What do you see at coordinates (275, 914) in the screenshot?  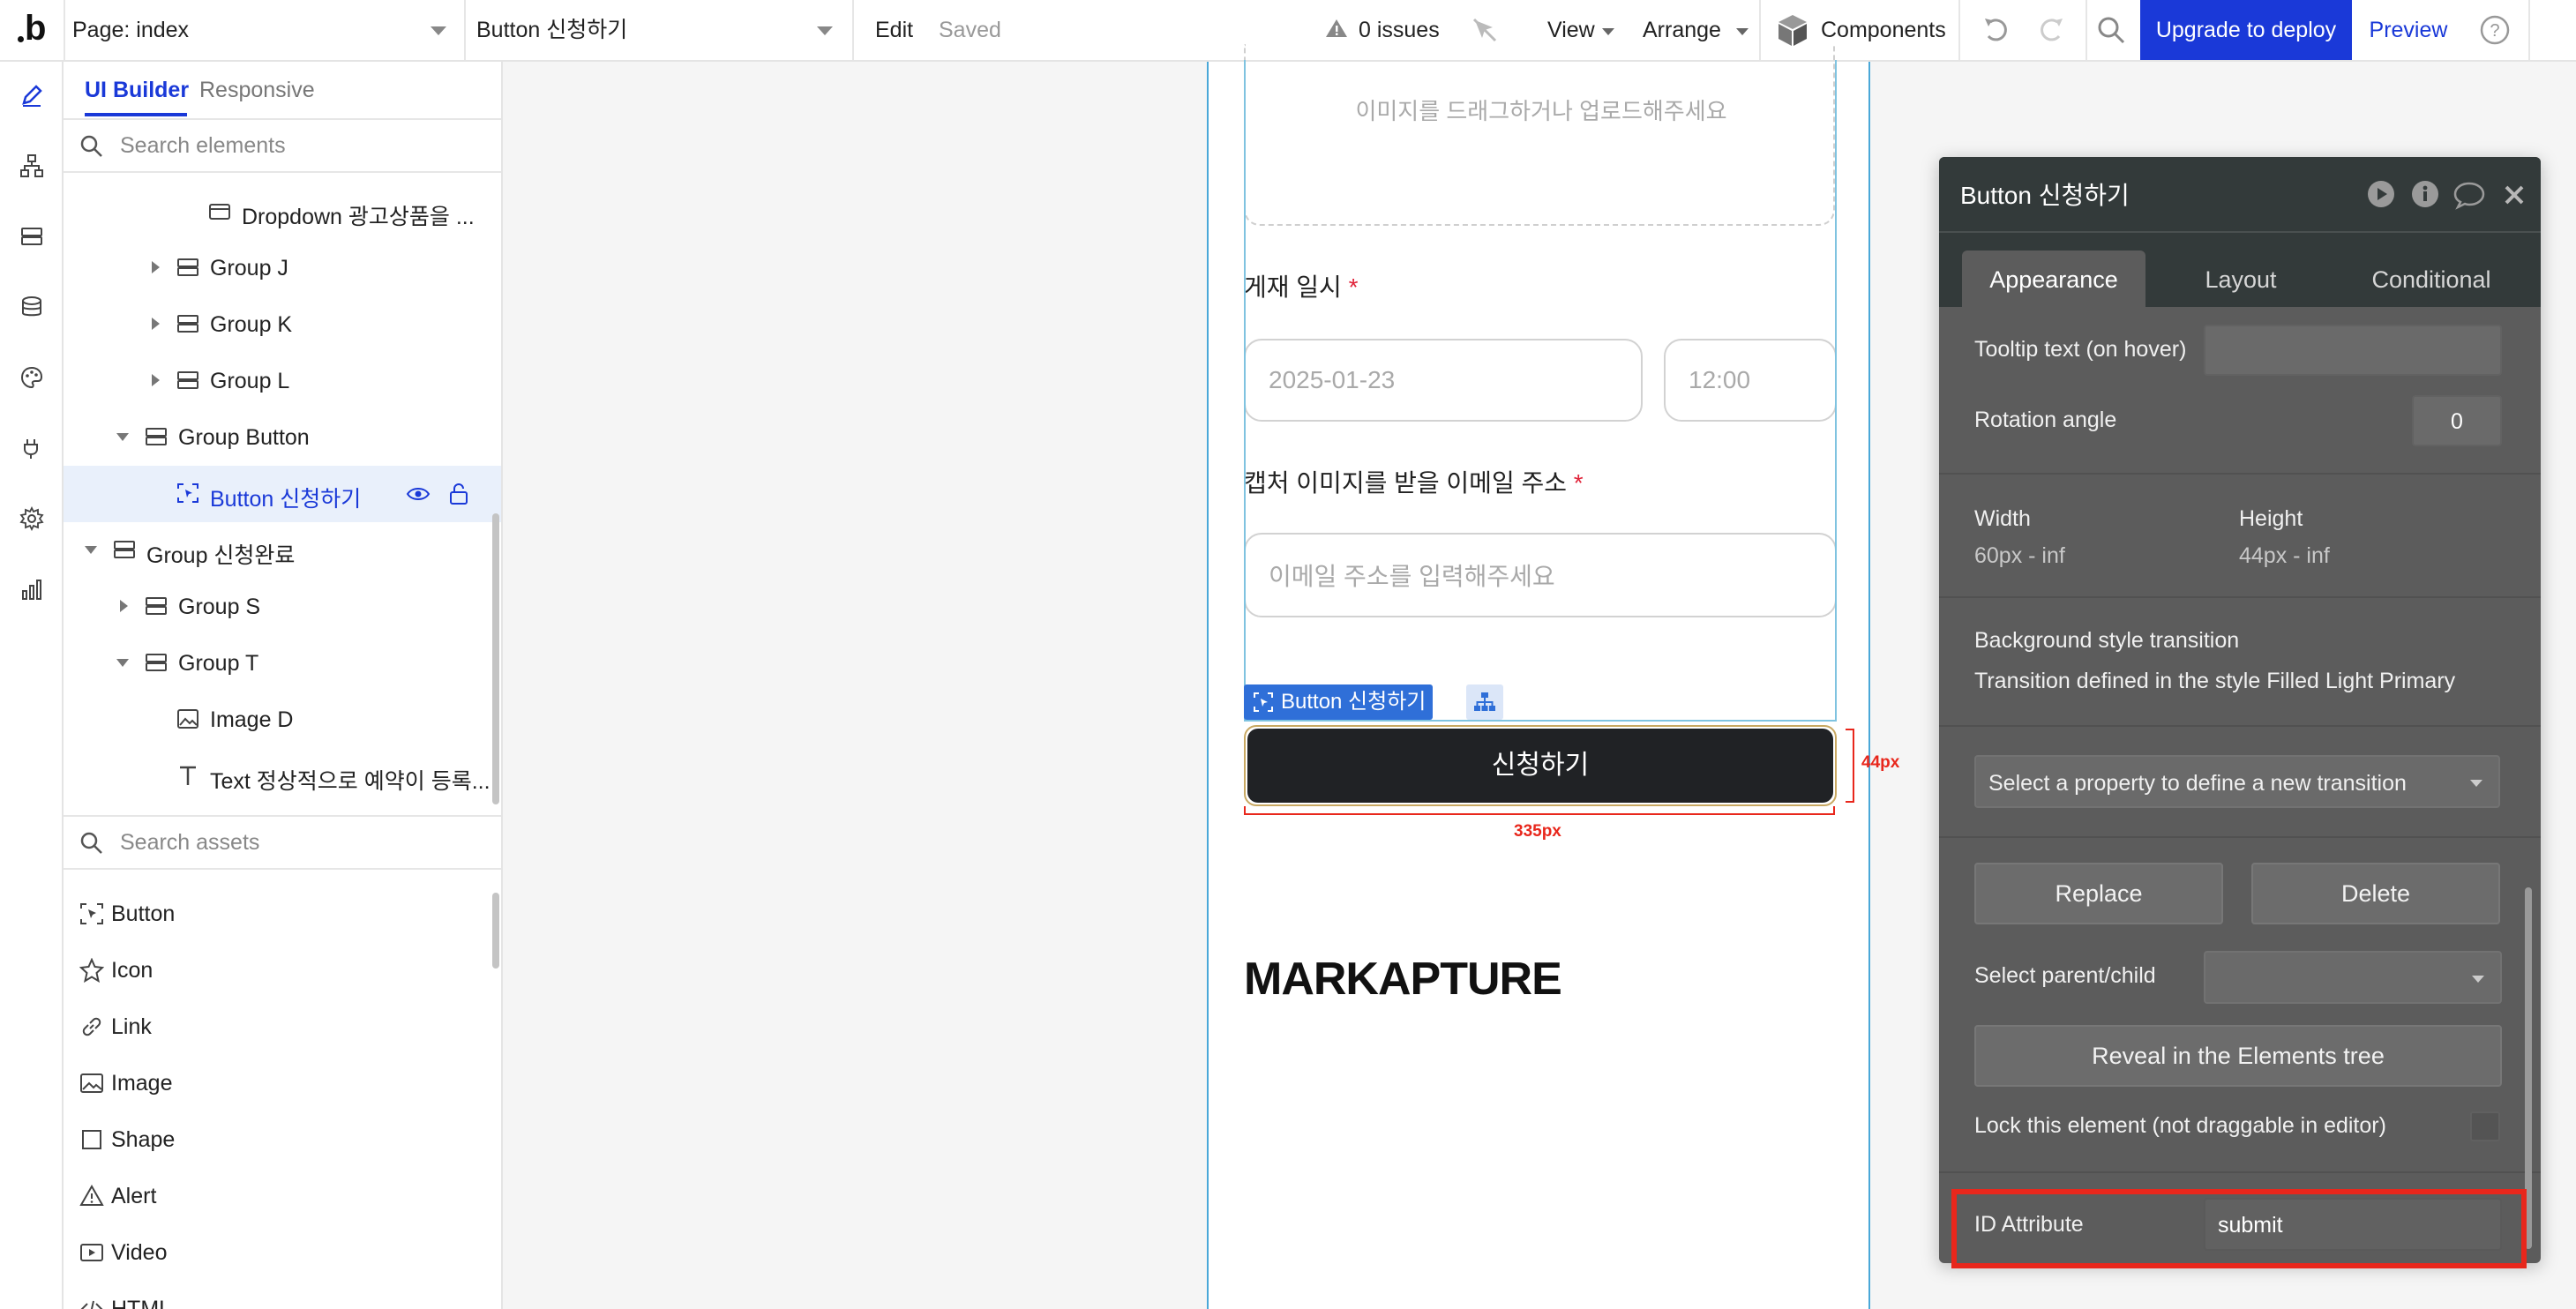 I see `asset-button: Button` at bounding box center [275, 914].